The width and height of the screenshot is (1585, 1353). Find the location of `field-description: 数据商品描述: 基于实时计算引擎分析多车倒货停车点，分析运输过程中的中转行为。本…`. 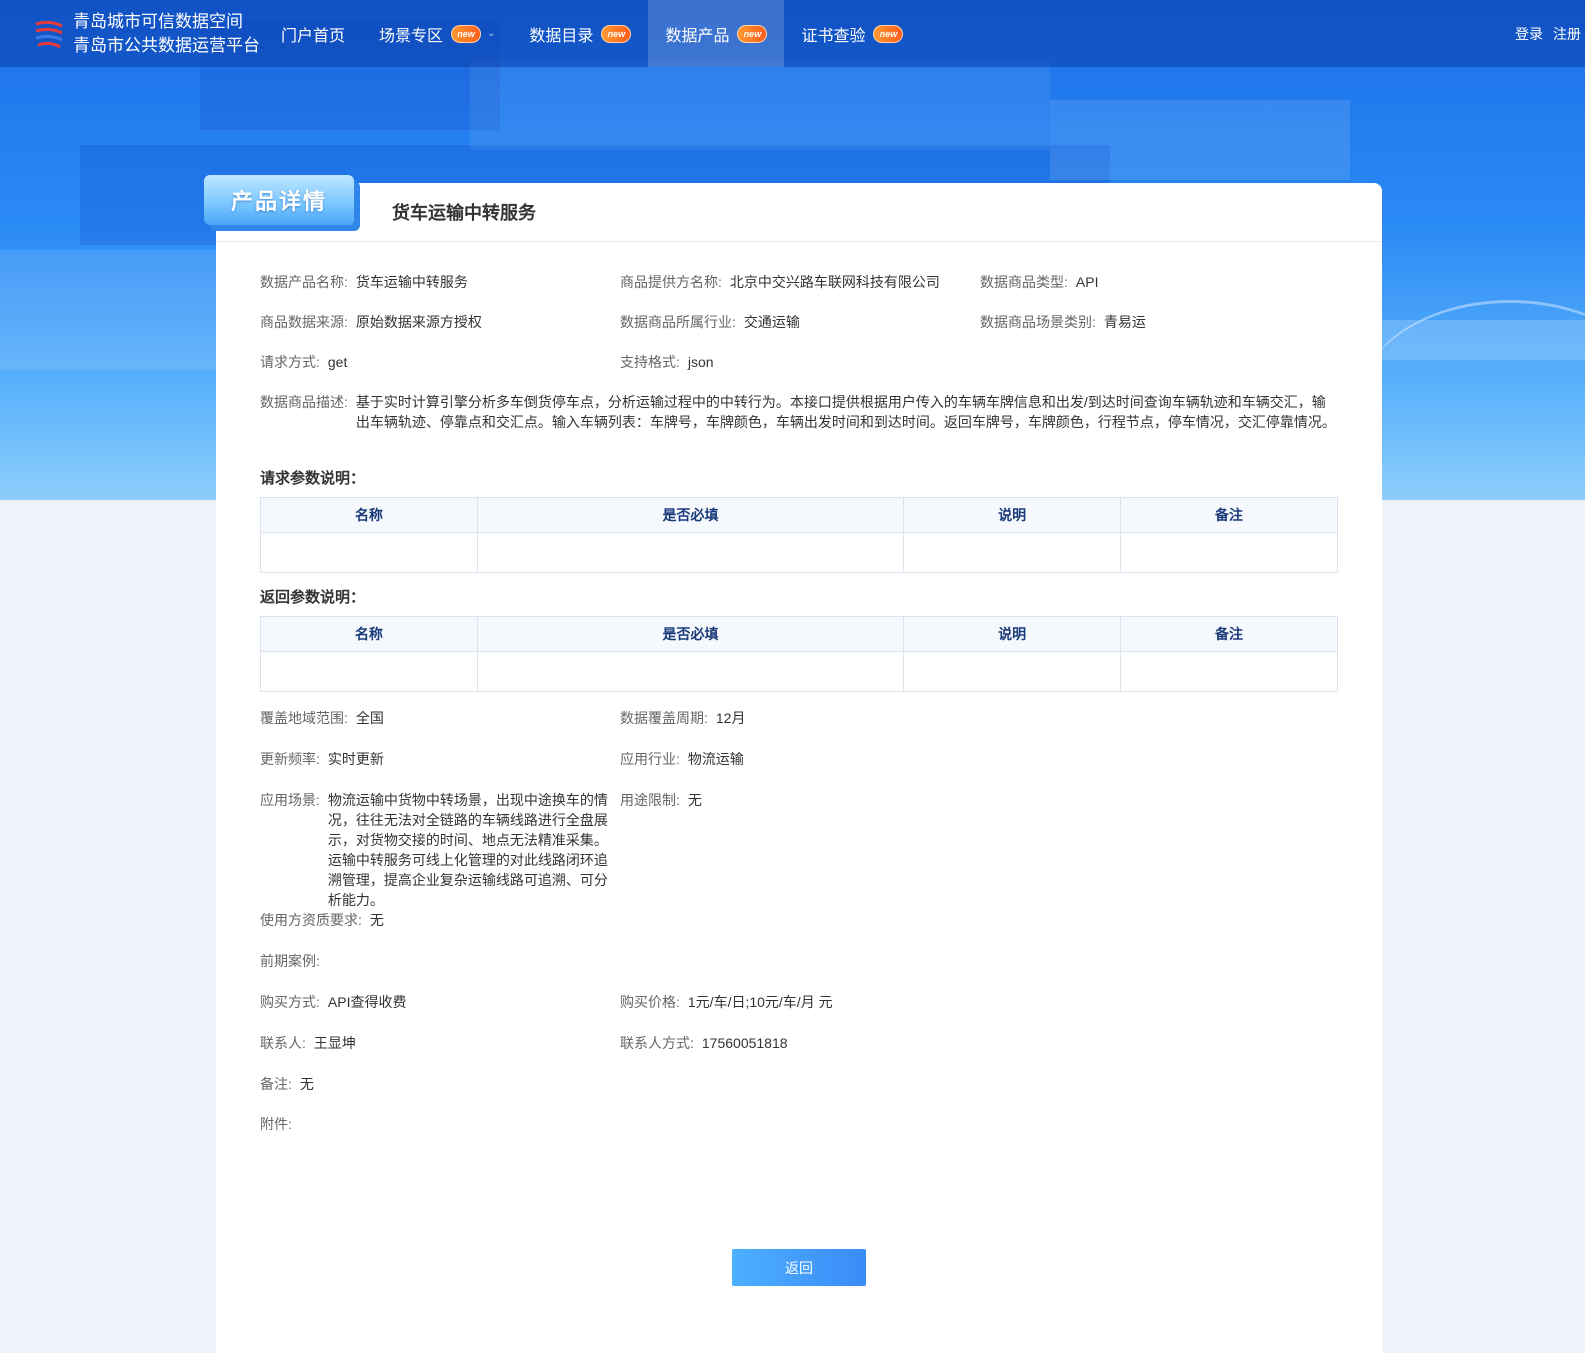

field-description: 数据商品描述: 基于实时计算引擎分析多车倒货停车点，分析运输过程中的中转行为。本… is located at coordinates (798, 412).